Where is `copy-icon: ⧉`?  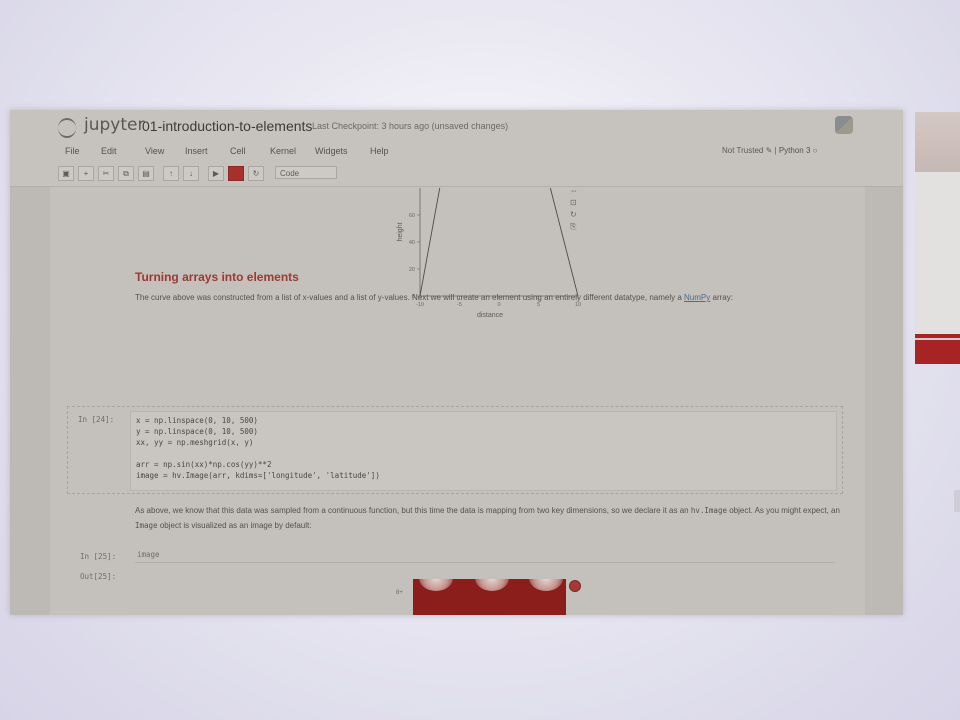
copy-icon: ⧉ is located at coordinates (126, 173).